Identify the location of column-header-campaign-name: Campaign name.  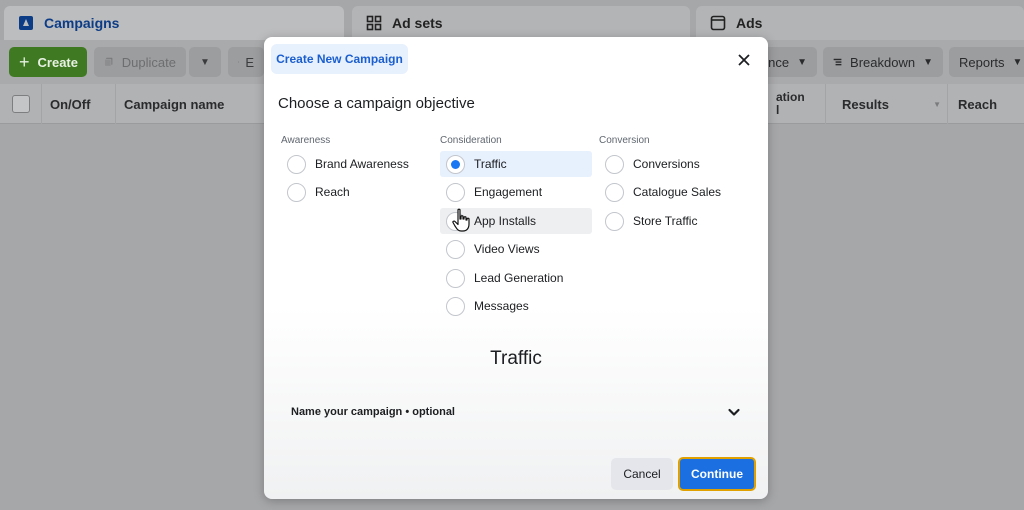
(191, 104).